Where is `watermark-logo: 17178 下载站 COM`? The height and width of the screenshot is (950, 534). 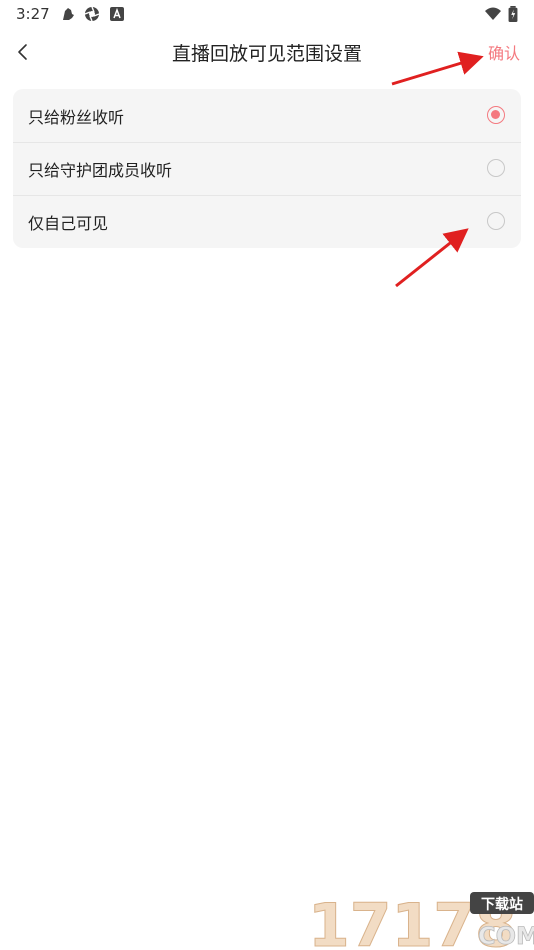 watermark-logo: 17178 下载站 COM is located at coordinates (417, 915).